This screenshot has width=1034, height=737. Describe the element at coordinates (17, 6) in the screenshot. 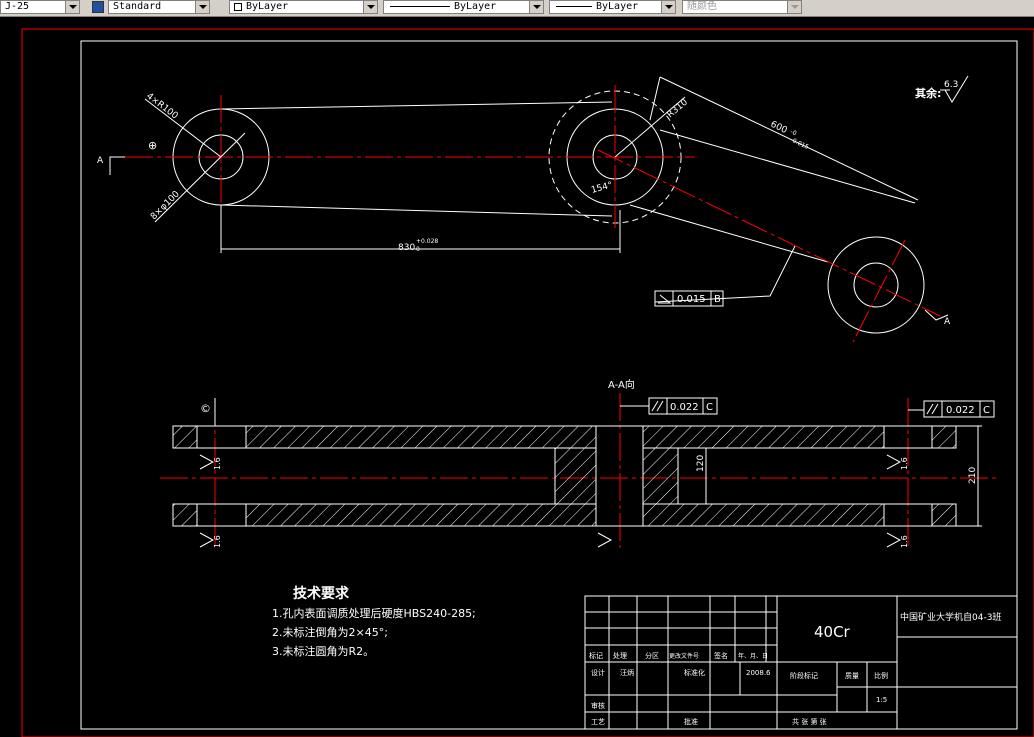

I see `dimstyle-value: J-25` at that location.